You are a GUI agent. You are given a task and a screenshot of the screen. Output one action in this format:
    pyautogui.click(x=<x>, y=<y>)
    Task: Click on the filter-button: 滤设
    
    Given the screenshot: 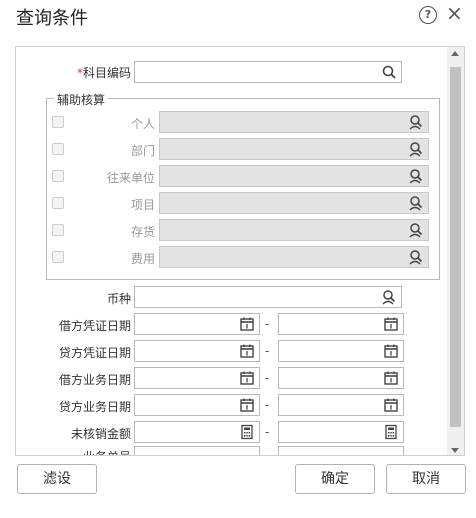 What is the action you would take?
    pyautogui.click(x=57, y=479)
    